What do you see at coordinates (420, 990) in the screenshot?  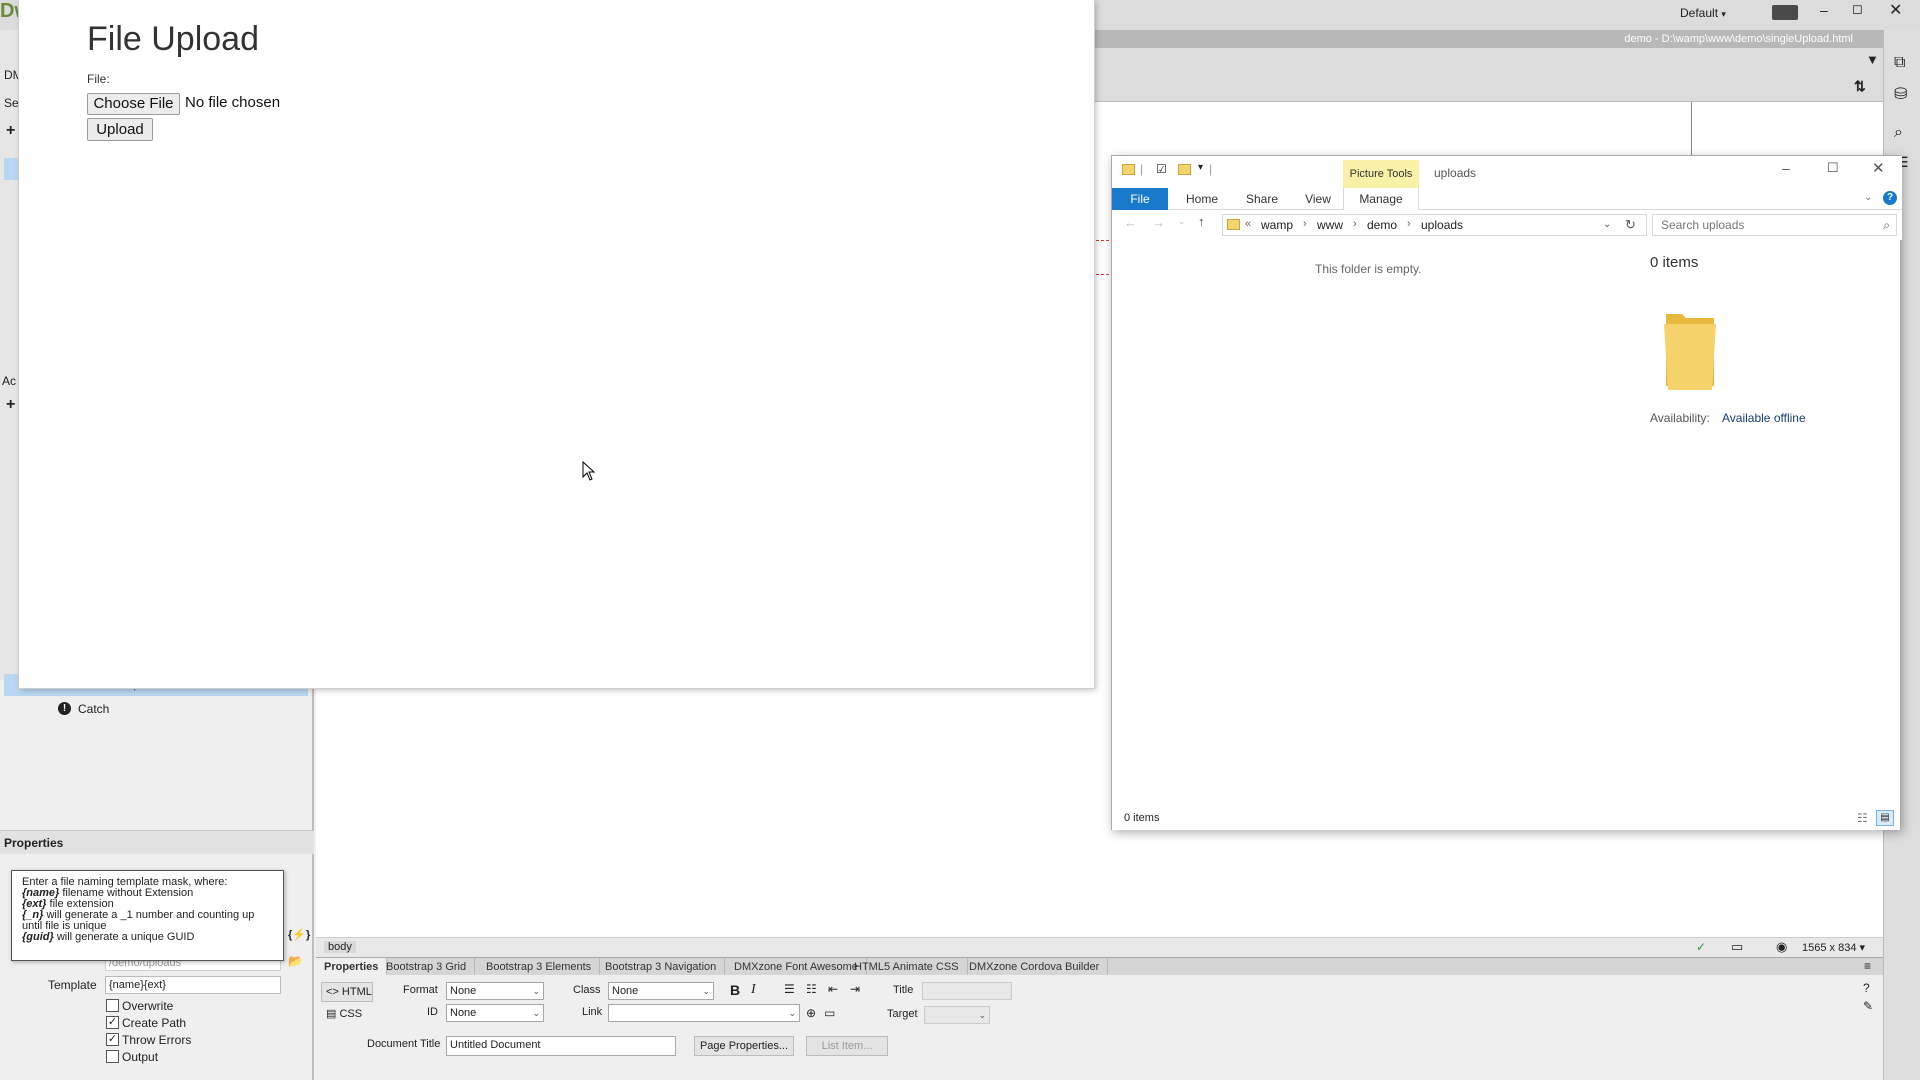 I see `format-label: Format` at bounding box center [420, 990].